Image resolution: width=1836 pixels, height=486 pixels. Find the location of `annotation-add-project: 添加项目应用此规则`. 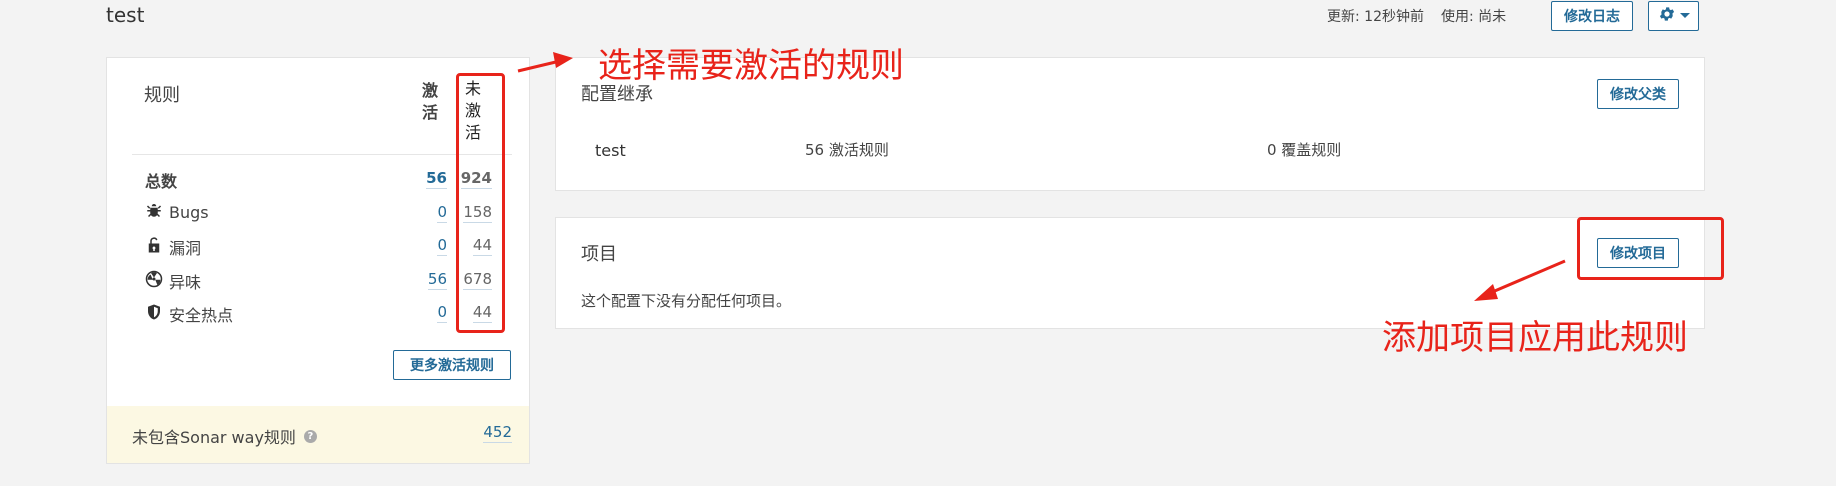

annotation-add-project: 添加项目应用此规则 is located at coordinates (1535, 338).